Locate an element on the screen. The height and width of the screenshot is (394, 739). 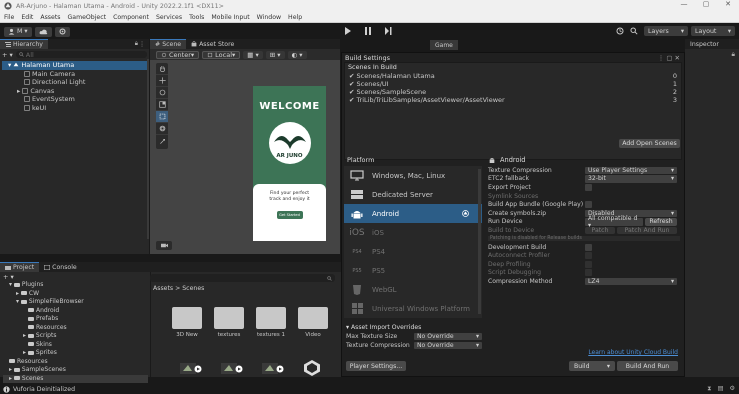
create-asset-button: + ▾ is located at coordinates (8, 277).